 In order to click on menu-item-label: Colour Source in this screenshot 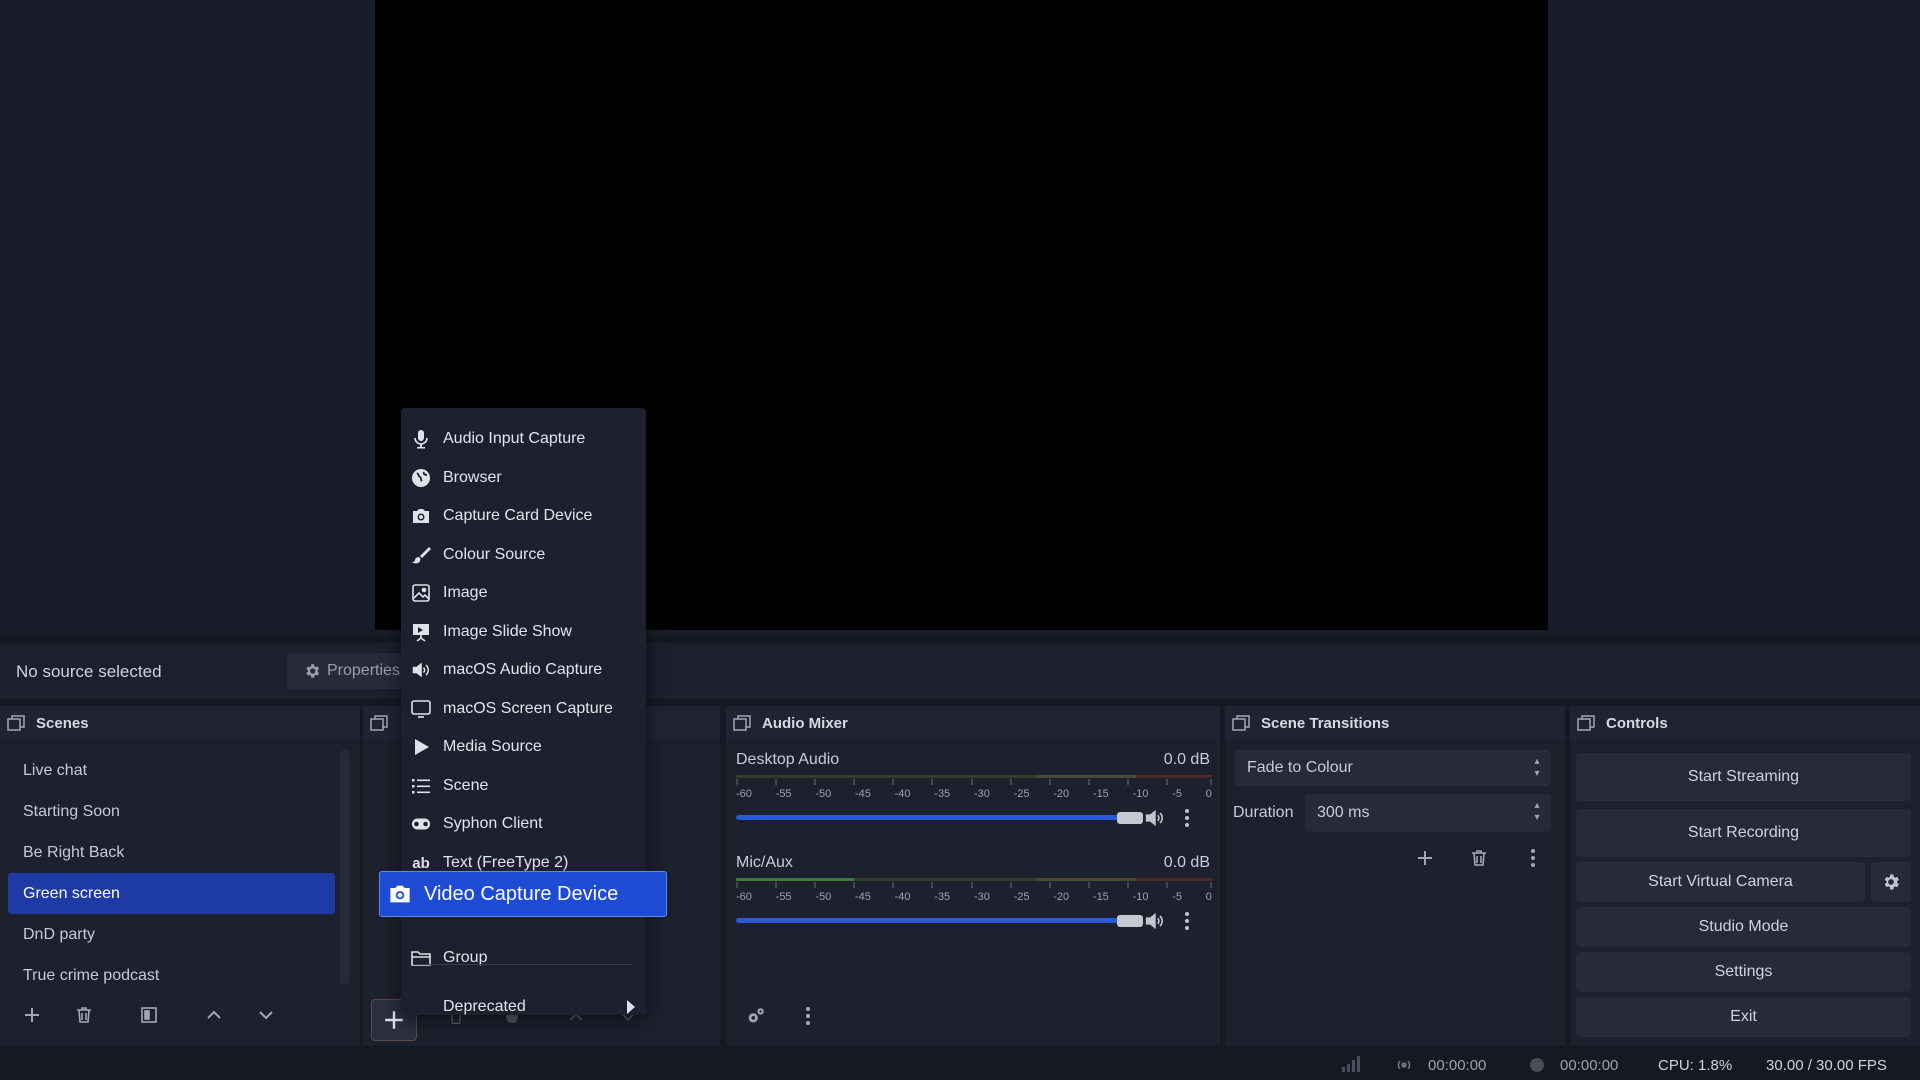, I will do `click(494, 554)`.